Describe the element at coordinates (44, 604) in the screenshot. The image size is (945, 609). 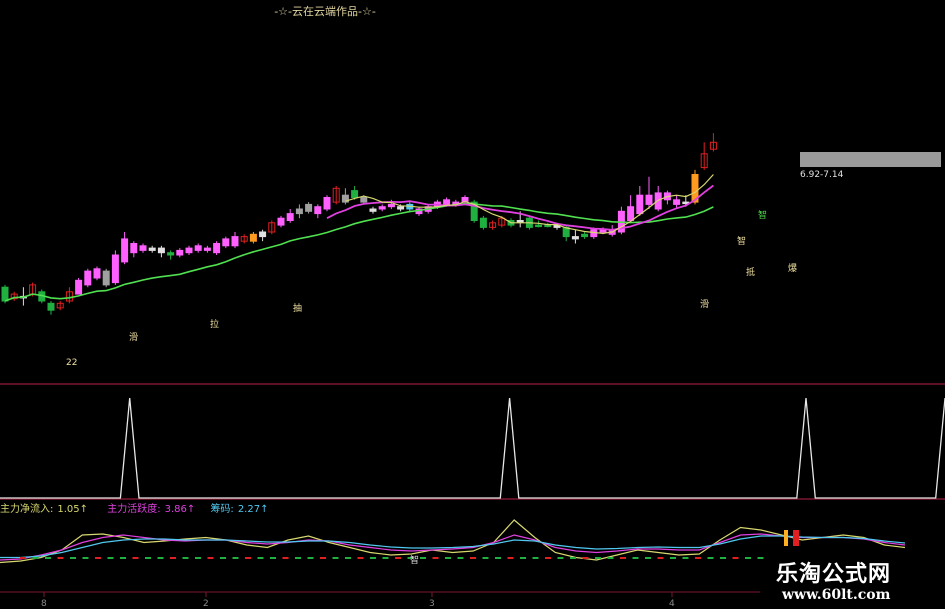
I see `x-tick-label: 8` at that location.